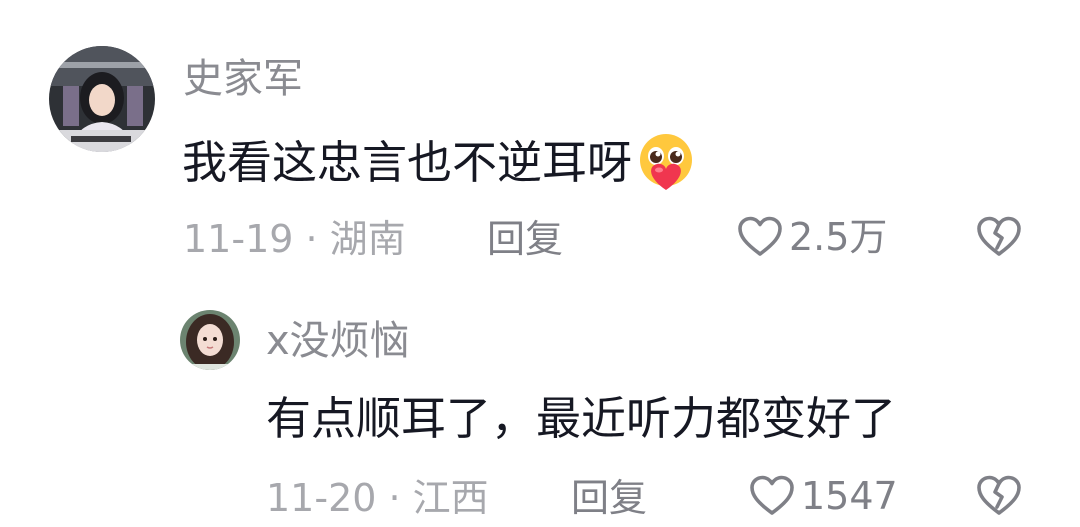 The width and height of the screenshot is (1080, 527). Describe the element at coordinates (666, 162) in the screenshot. I see `pleading-heart-emoji-icon` at that location.